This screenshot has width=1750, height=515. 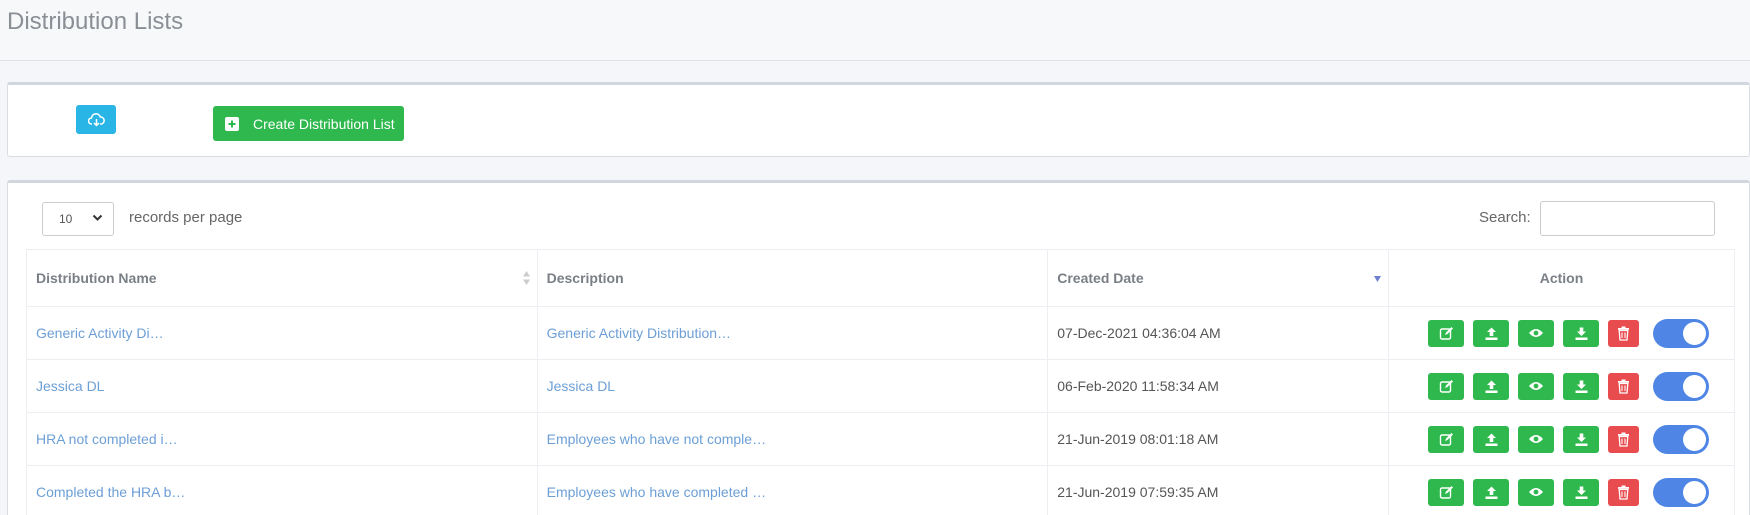 I want to click on sort-desc-icon, so click(x=1377, y=279).